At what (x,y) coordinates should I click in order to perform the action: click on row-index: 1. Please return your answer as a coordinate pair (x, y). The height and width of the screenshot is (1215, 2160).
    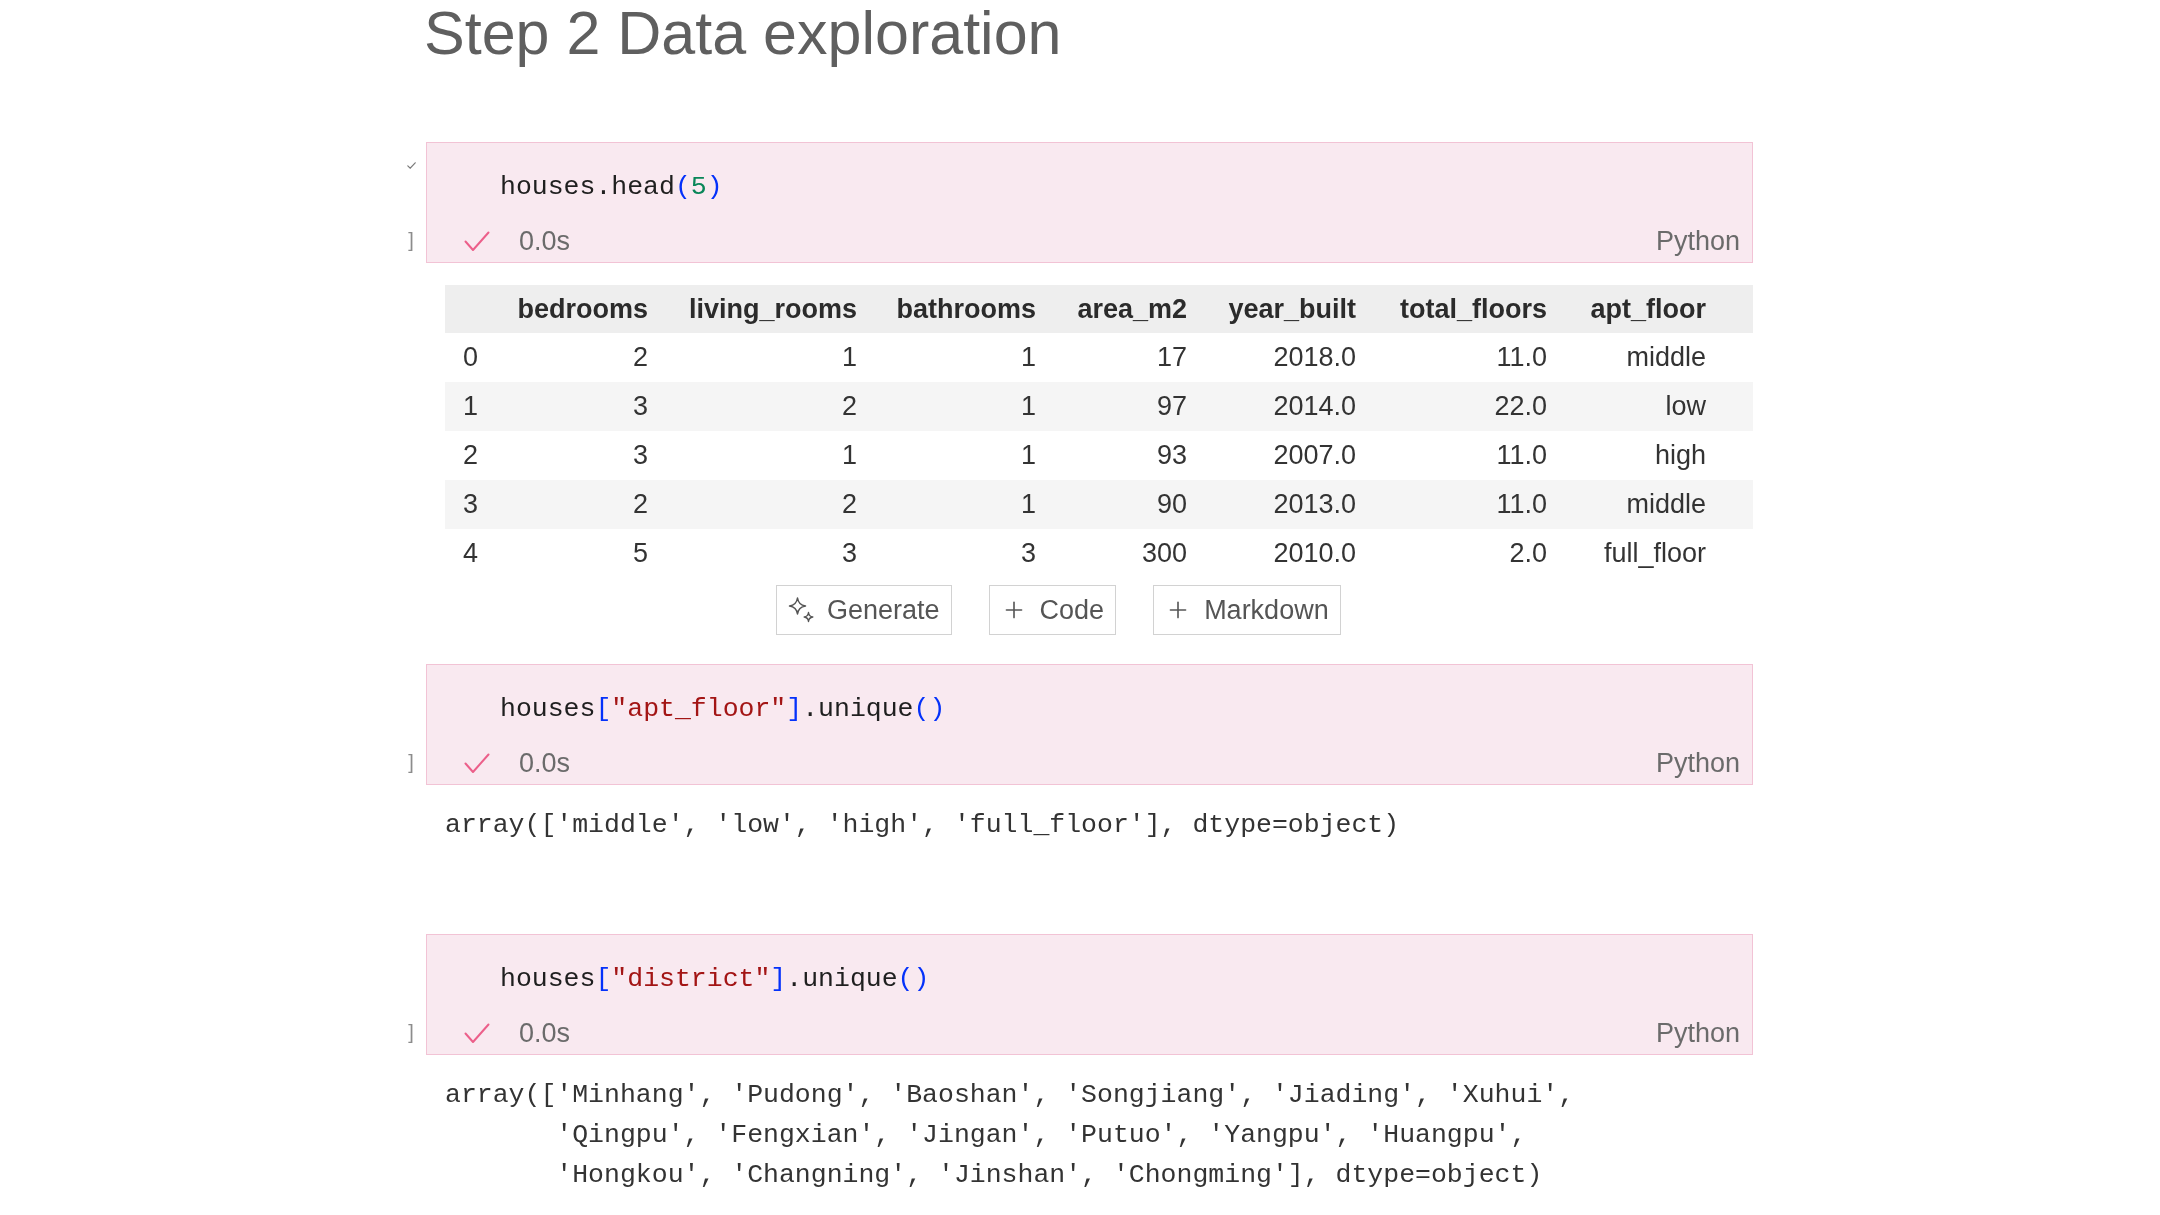
    Looking at the image, I should click on (470, 407).